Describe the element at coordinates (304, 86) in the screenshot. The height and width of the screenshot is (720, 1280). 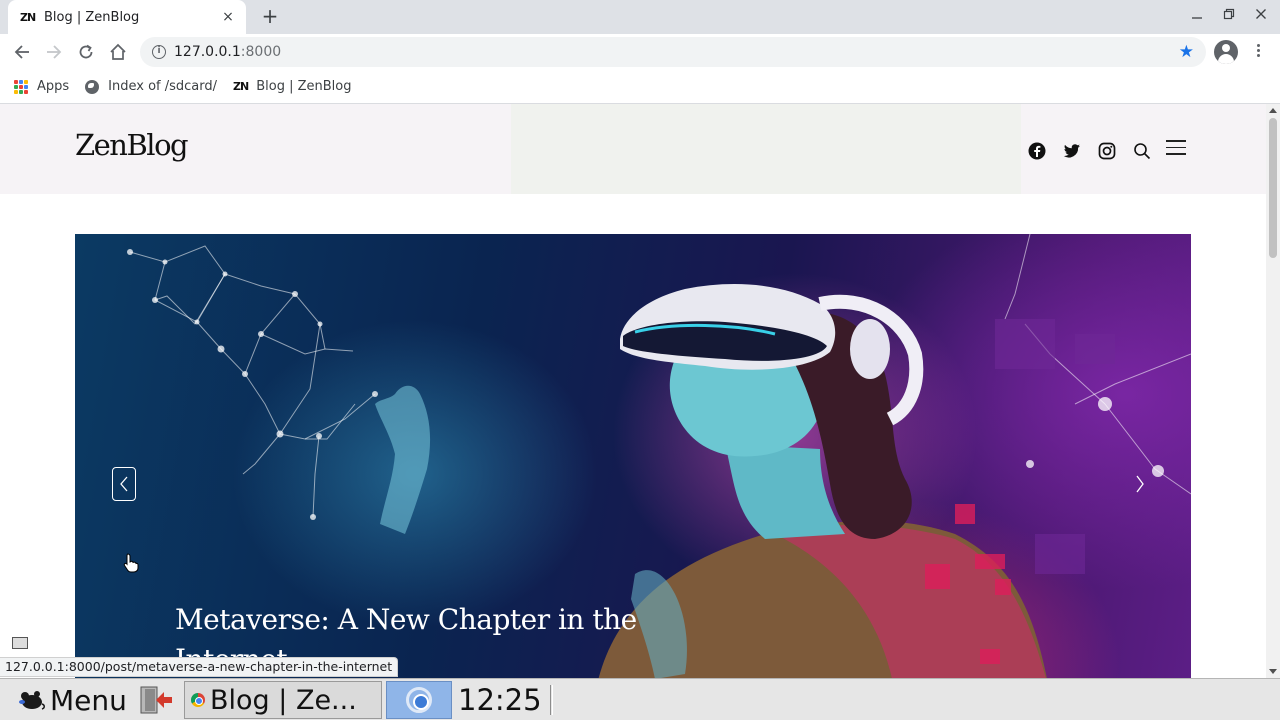
I see `bookmark-label: Blog | ZenBlog` at that location.